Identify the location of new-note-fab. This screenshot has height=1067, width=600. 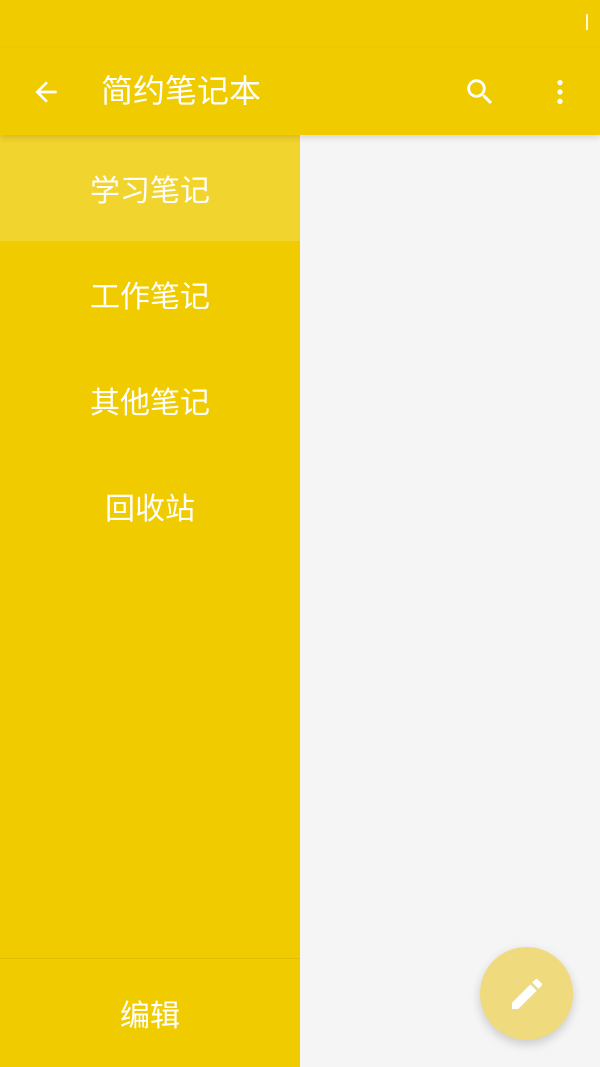
(526, 993).